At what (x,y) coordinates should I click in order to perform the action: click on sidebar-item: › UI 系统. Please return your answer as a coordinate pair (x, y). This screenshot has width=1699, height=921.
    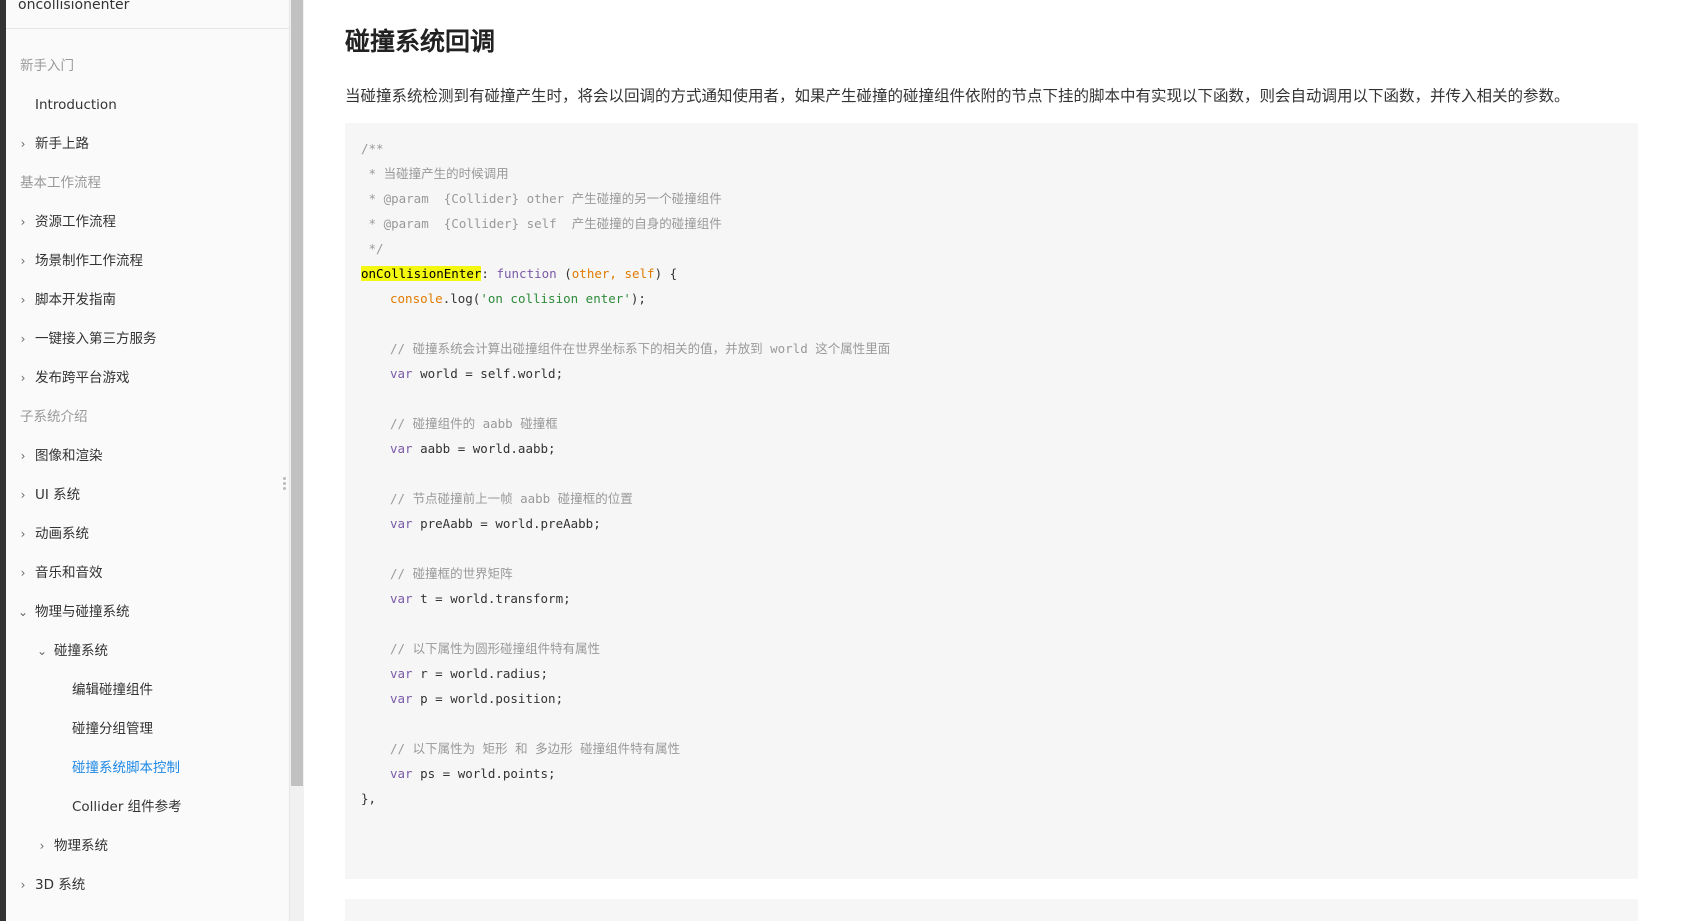
    Looking at the image, I should click on (147, 495).